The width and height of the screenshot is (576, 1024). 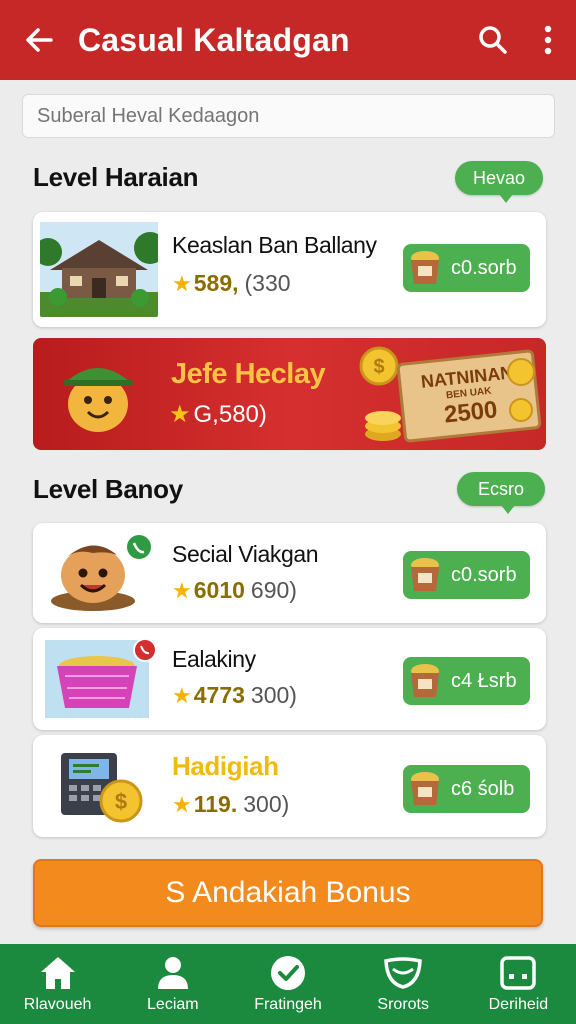 I want to click on page-title: Casual Kaltadgan, so click(x=214, y=39).